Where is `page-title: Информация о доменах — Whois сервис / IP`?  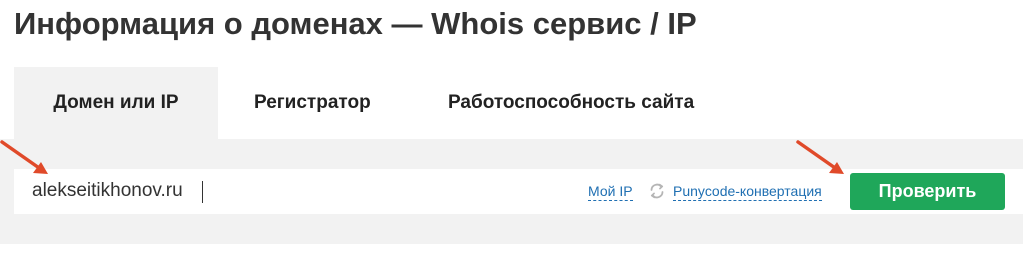 page-title: Информация о доменах — Whois сервис / IP is located at coordinates (355, 23).